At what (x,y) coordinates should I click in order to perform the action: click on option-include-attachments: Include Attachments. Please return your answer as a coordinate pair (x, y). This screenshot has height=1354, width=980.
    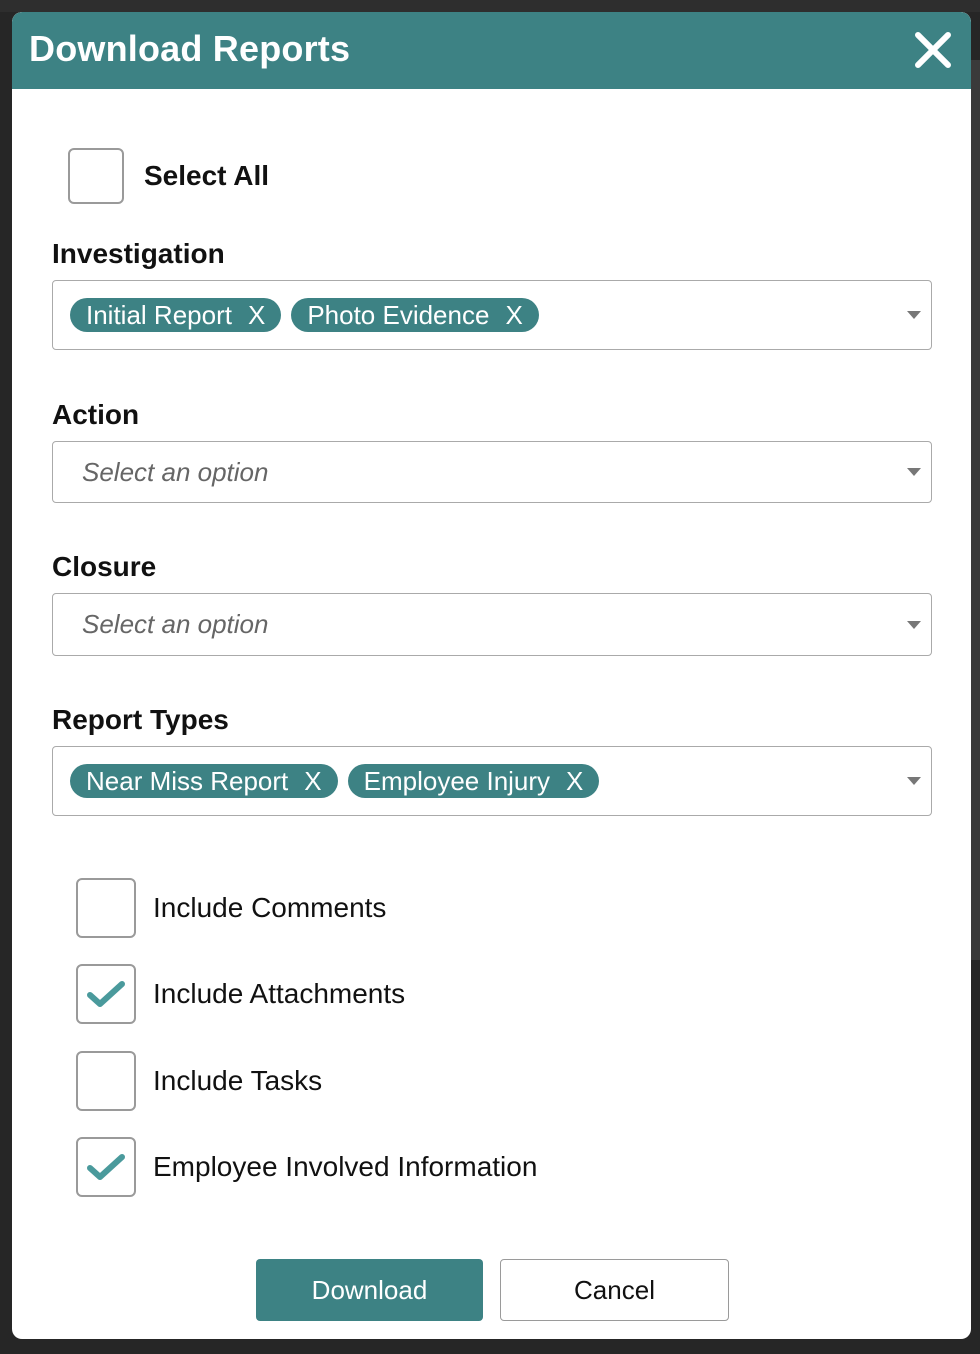
    Looking at the image, I should click on (240, 994).